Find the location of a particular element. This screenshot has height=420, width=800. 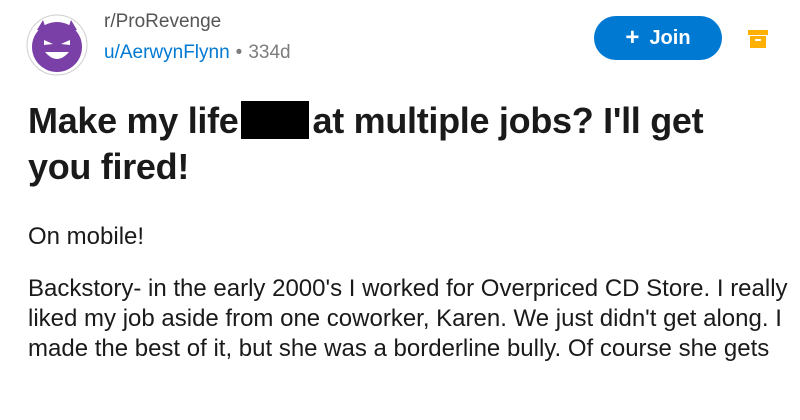

plus-icon: + is located at coordinates (632, 37).